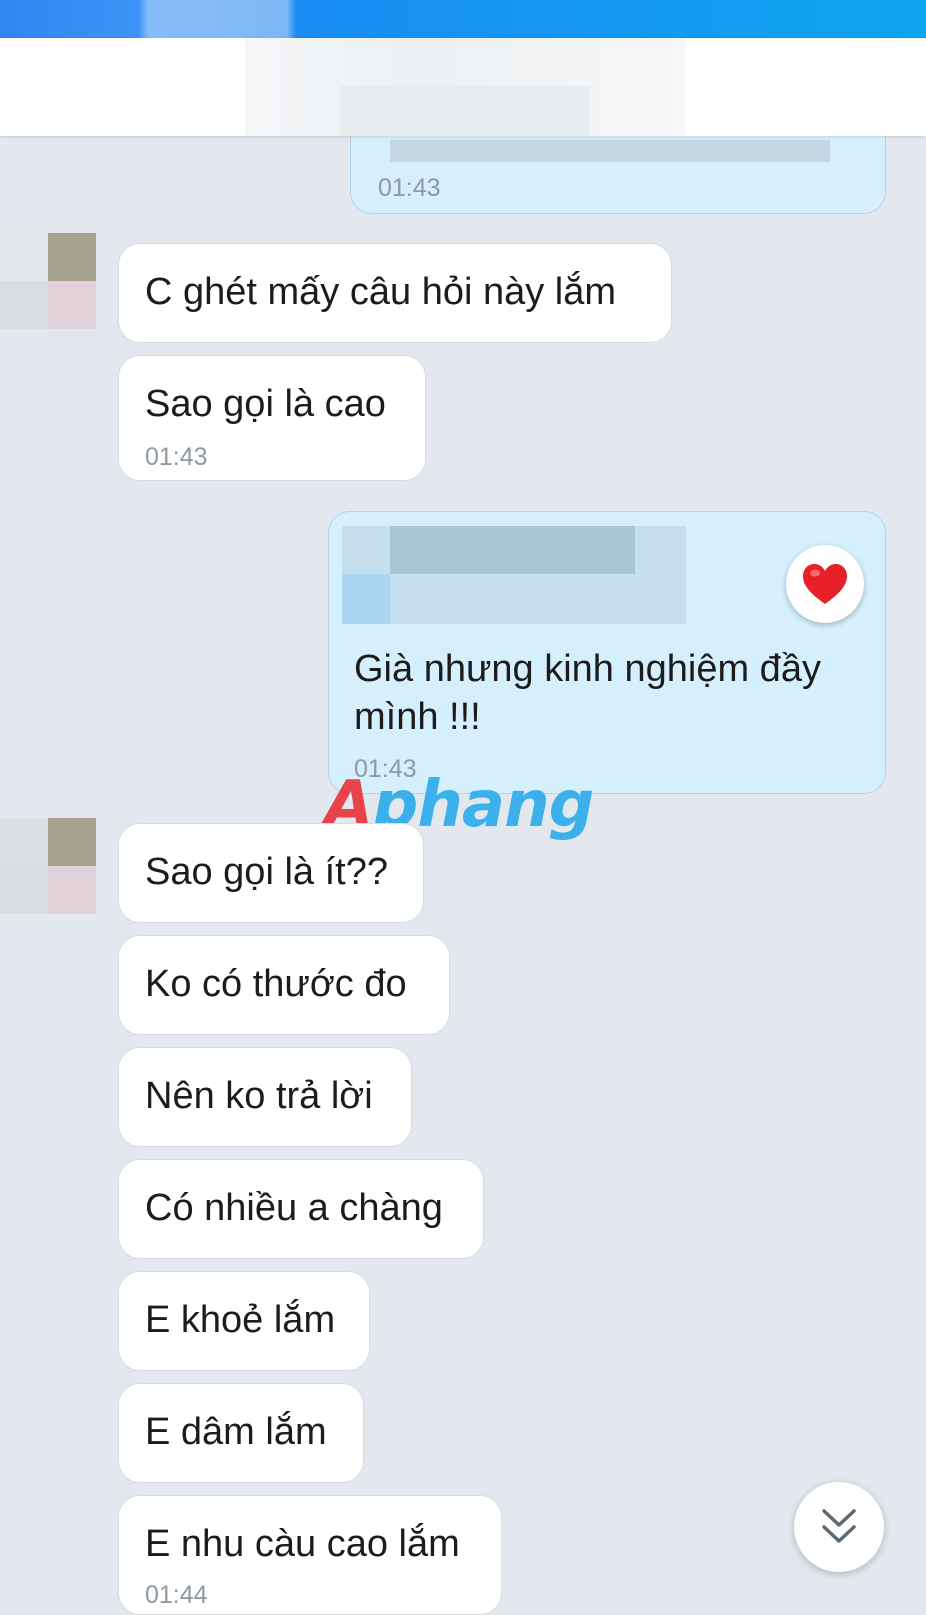 This screenshot has height=1615, width=926. I want to click on message-bubble-incoming: Sao gọi là ít??, so click(271, 873).